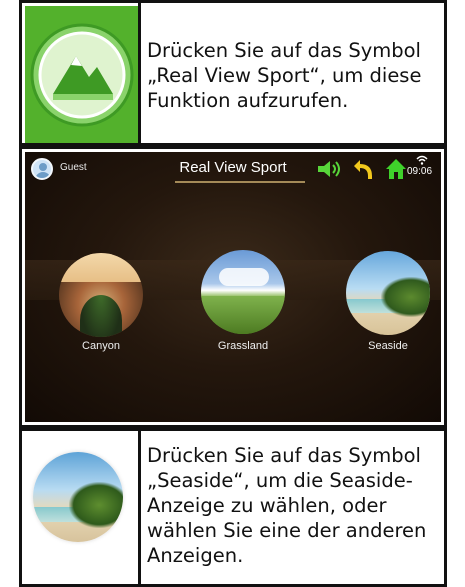 The width and height of the screenshot is (465, 587). I want to click on screen-title: Real View Sport, so click(233, 167).